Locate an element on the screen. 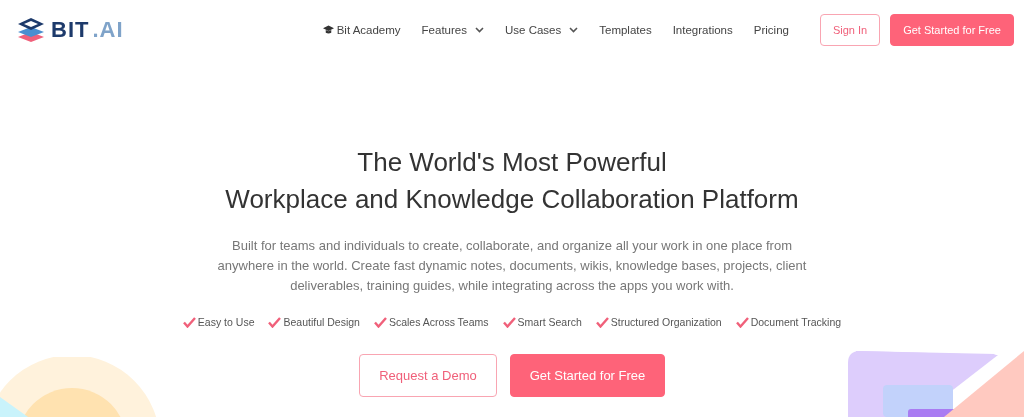 This screenshot has height=417, width=1024. graduation-cap-icon is located at coordinates (328, 29).